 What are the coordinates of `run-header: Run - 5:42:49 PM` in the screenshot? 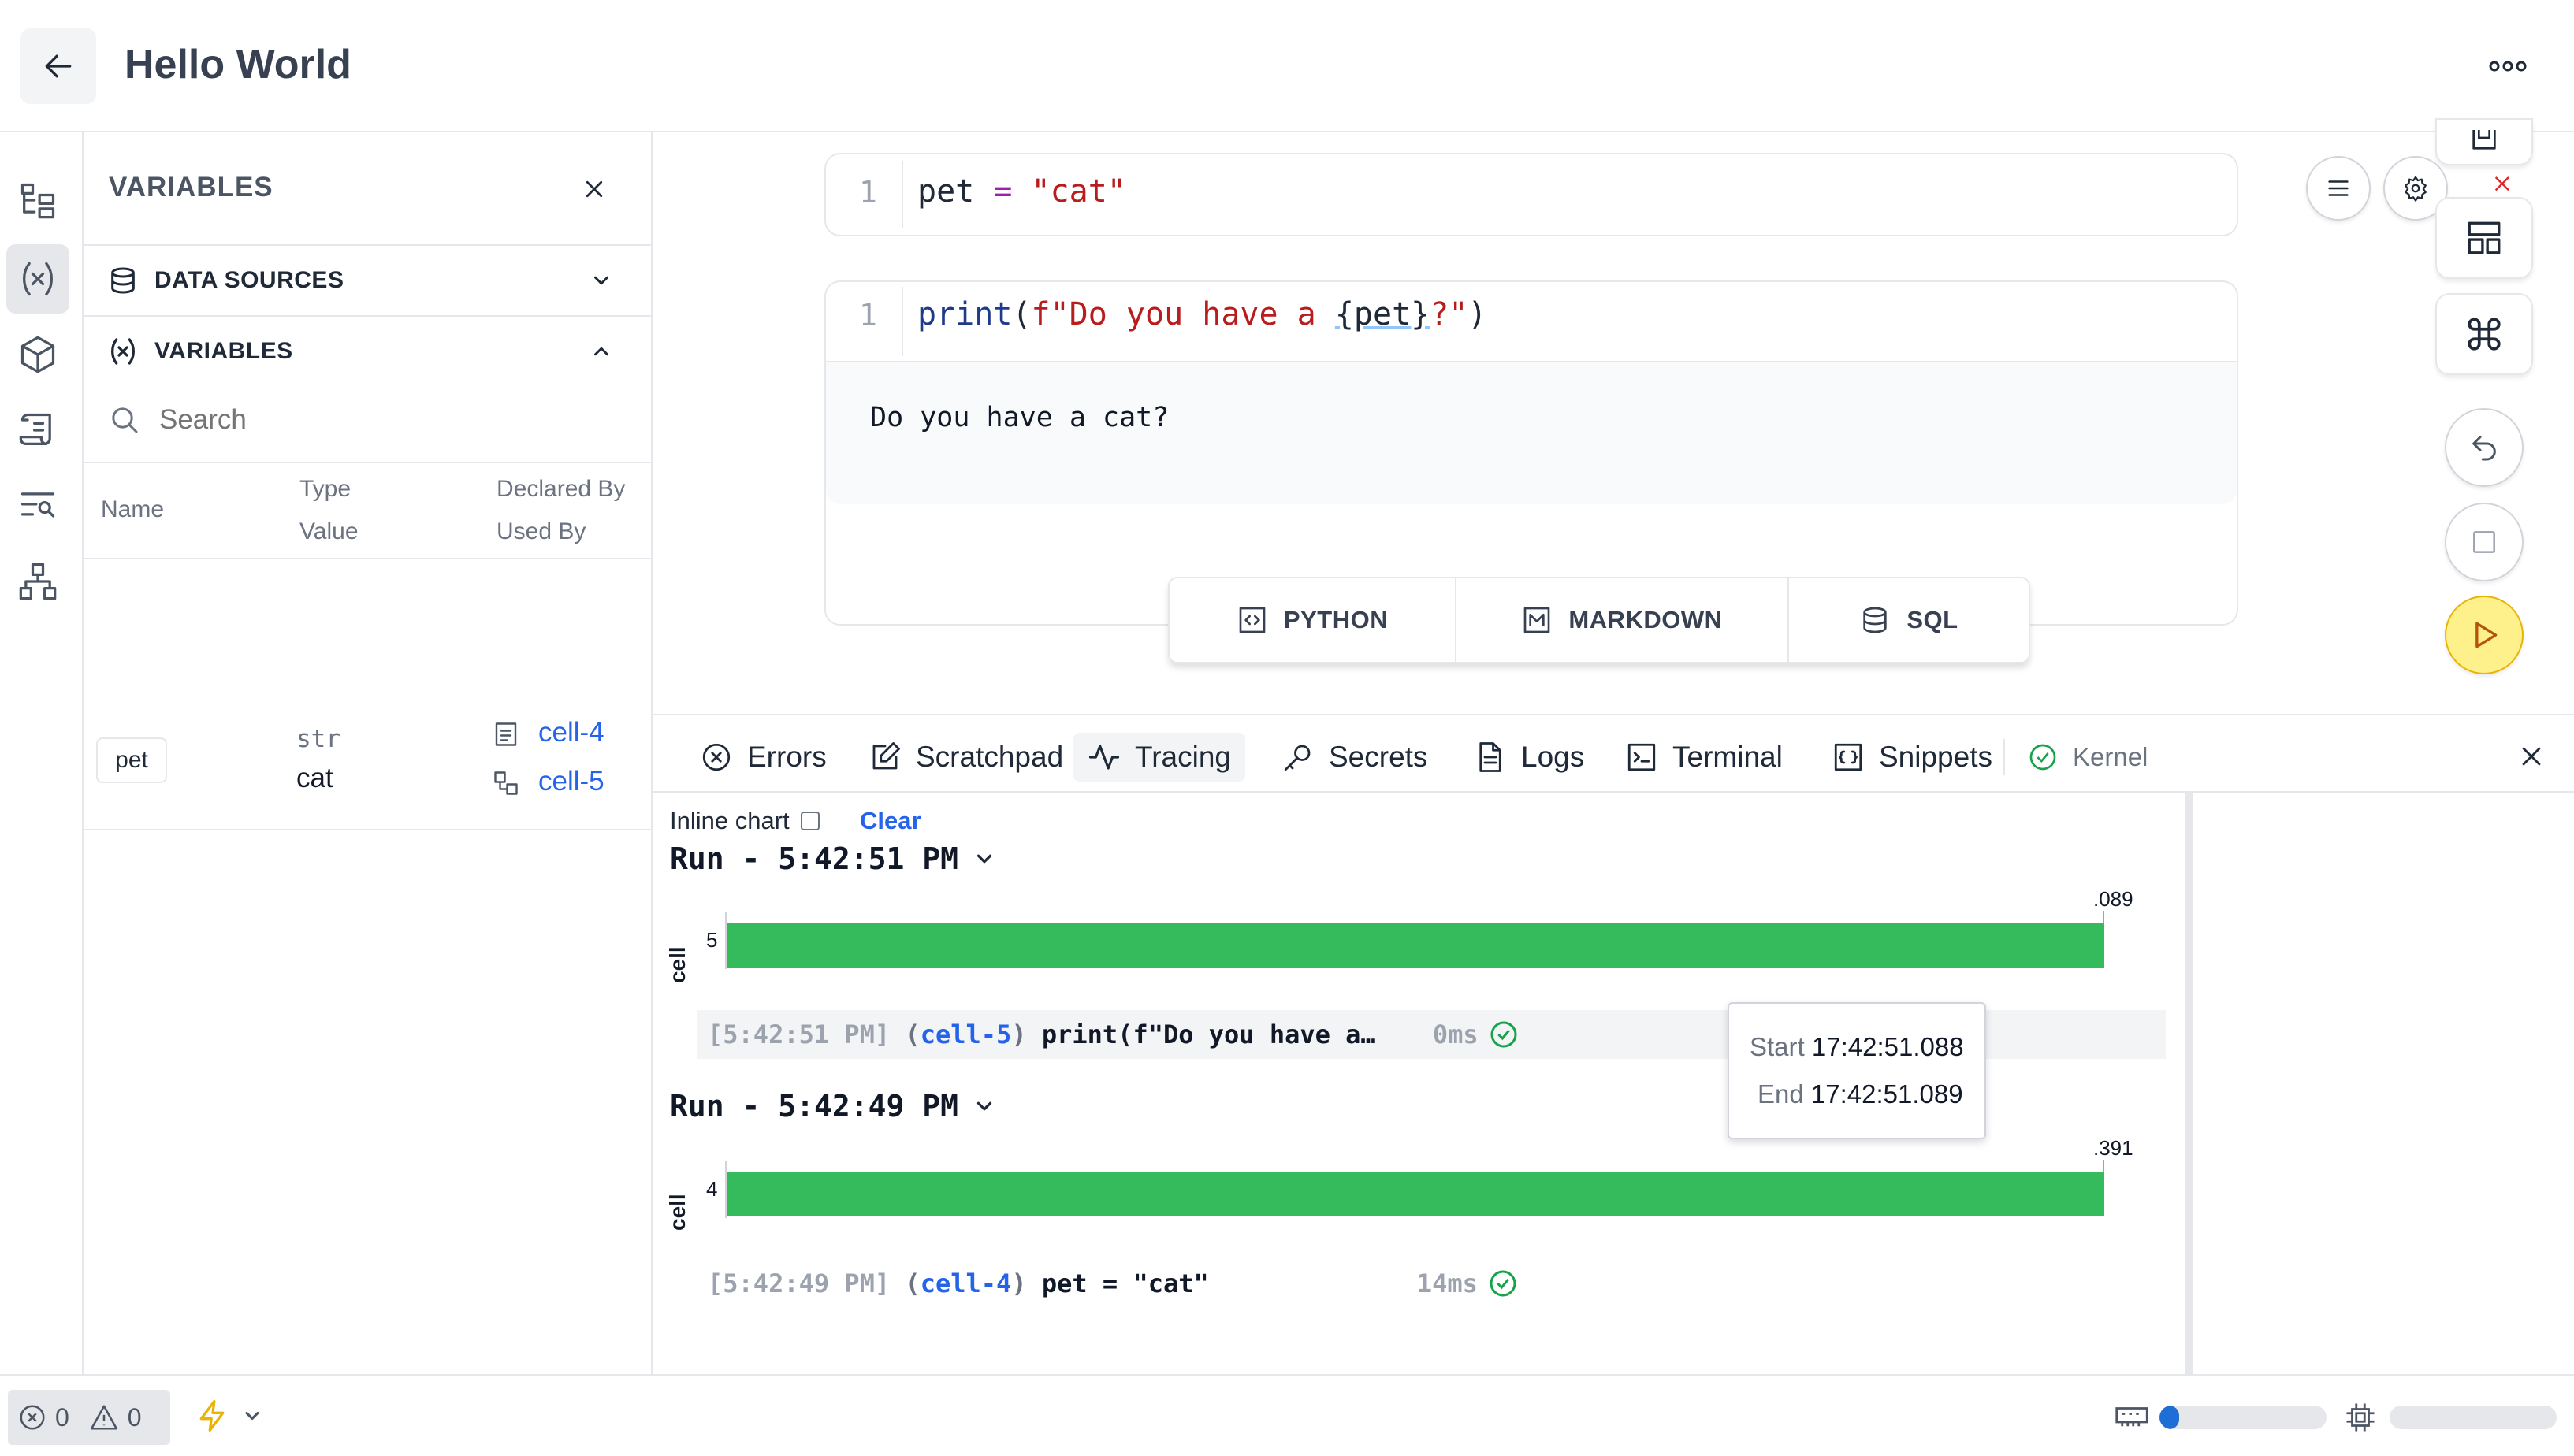 It's located at (833, 1106).